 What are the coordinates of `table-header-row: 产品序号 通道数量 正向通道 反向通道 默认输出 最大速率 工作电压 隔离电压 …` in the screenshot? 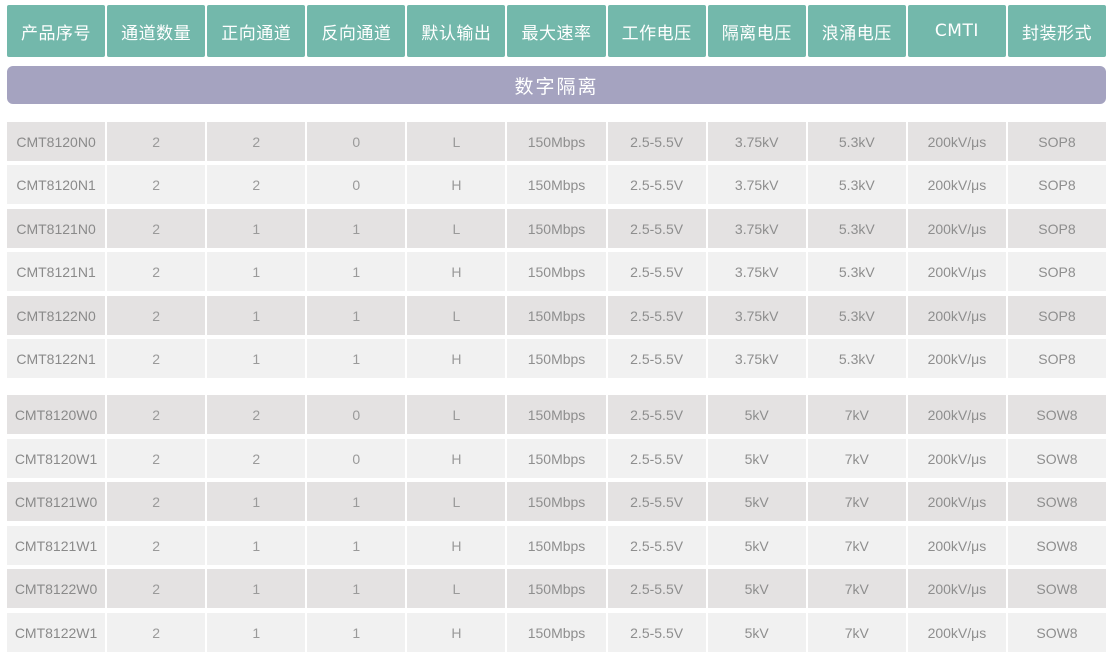 It's located at (557, 31).